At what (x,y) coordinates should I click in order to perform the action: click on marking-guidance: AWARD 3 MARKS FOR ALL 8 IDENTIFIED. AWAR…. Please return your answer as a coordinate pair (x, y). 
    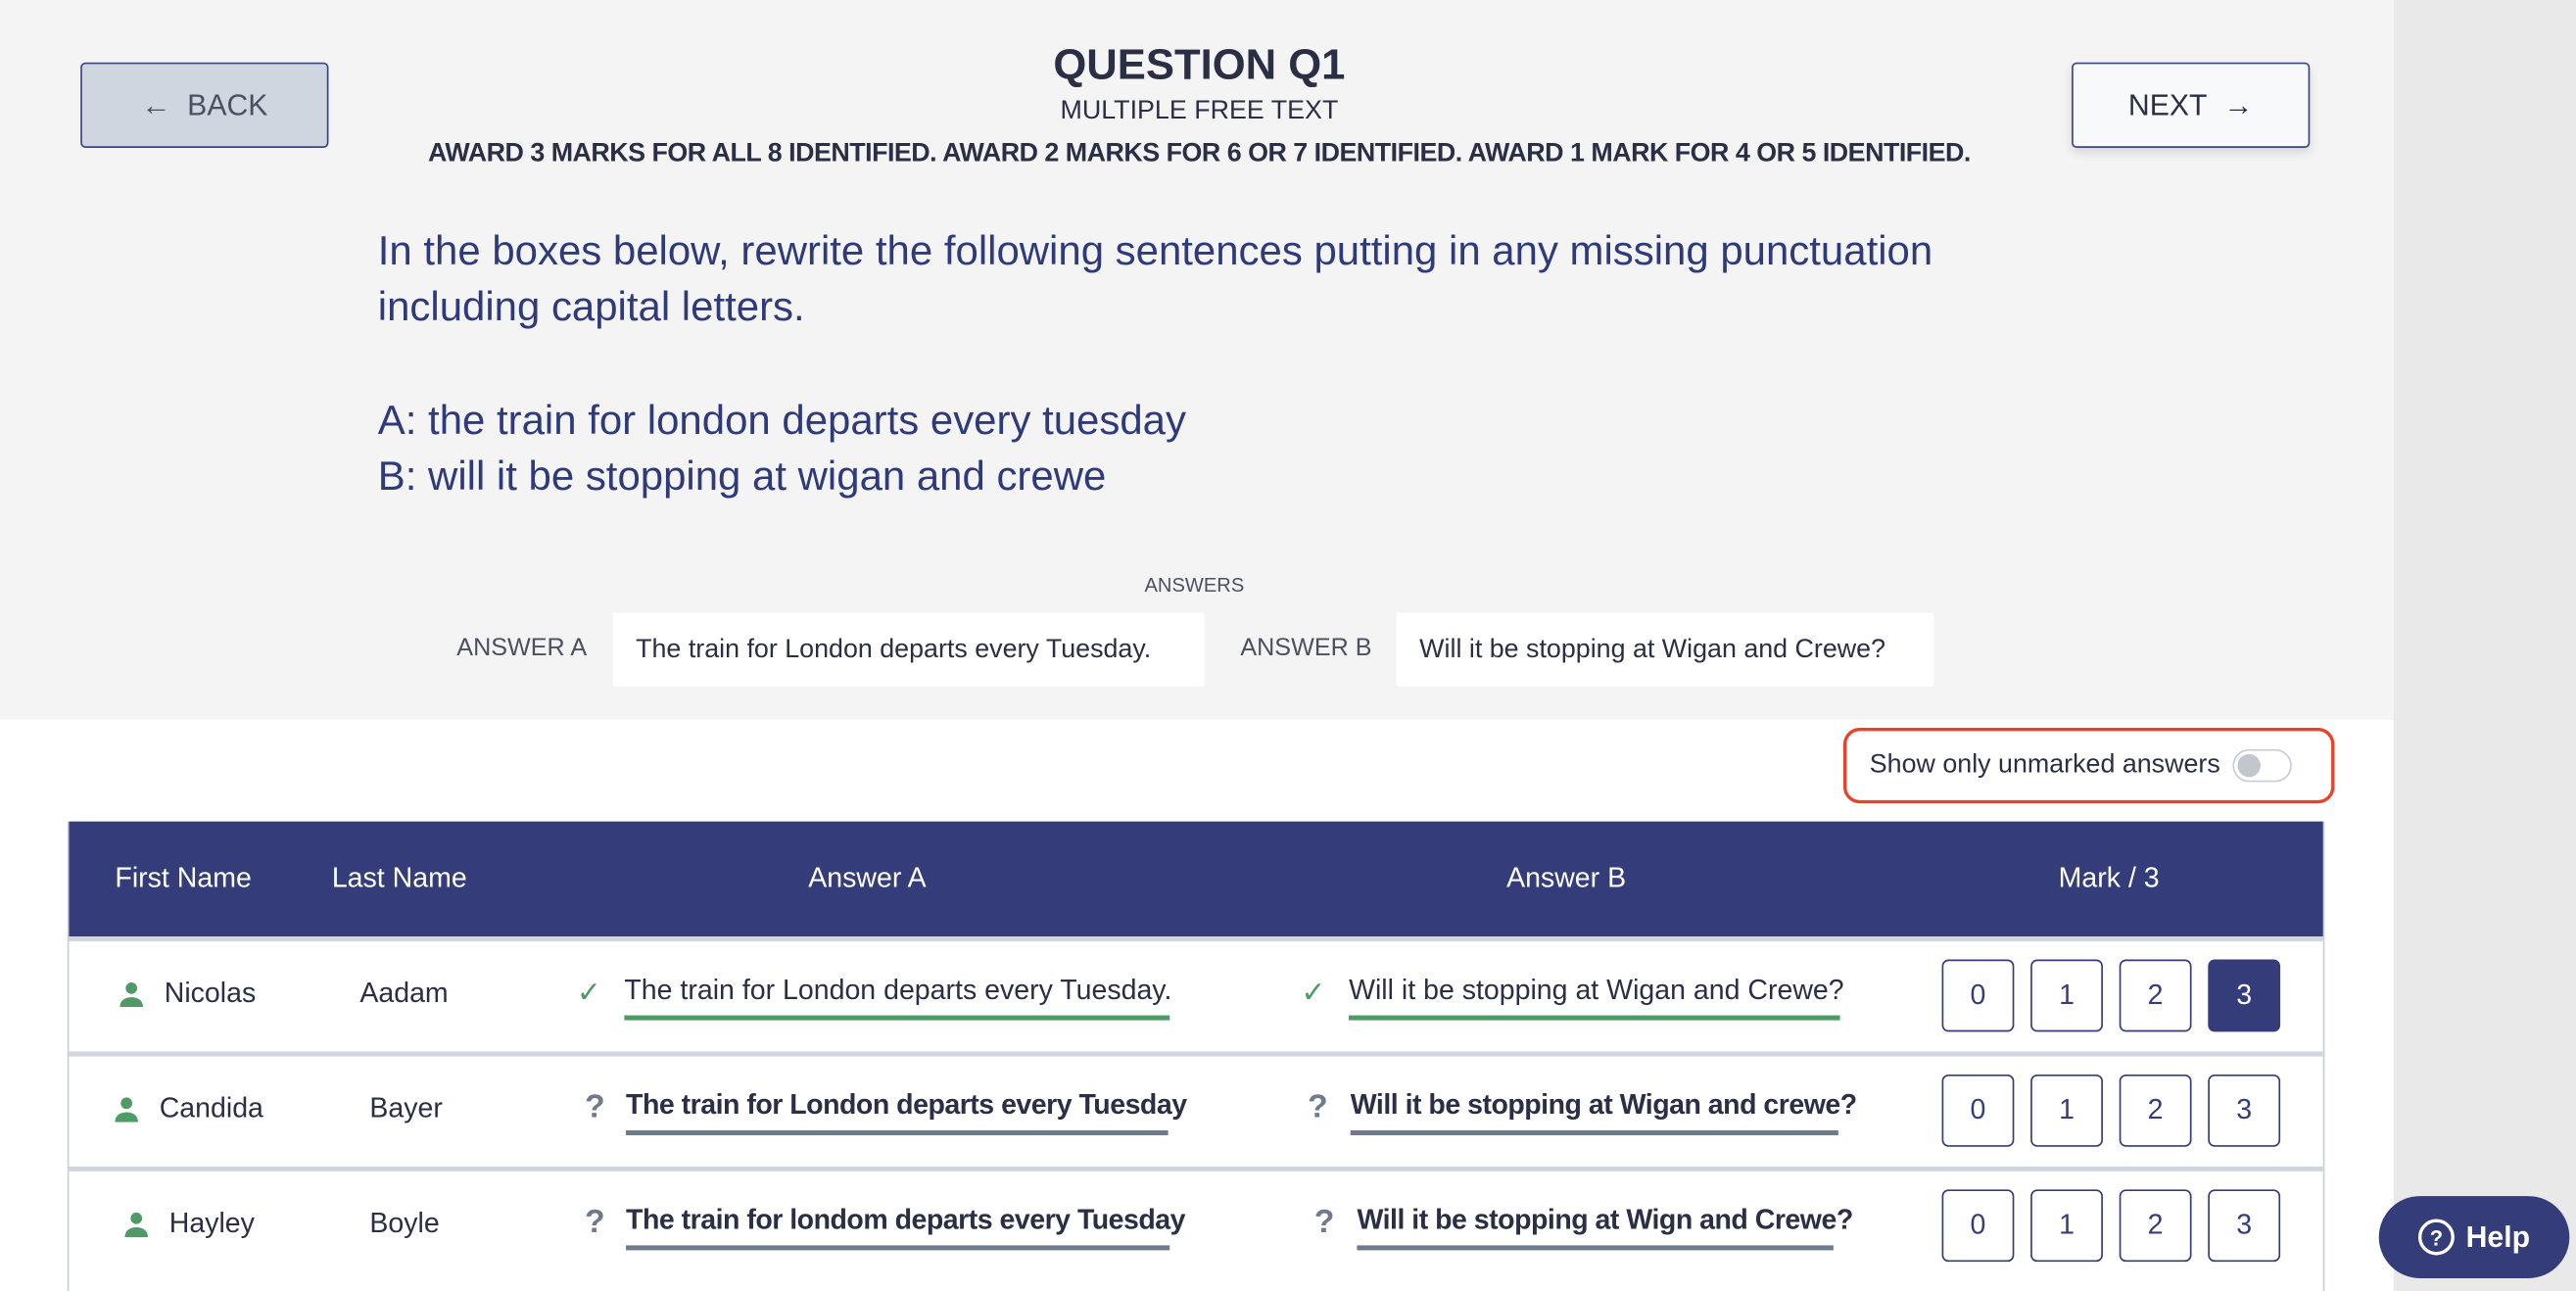
    Looking at the image, I should click on (1199, 154).